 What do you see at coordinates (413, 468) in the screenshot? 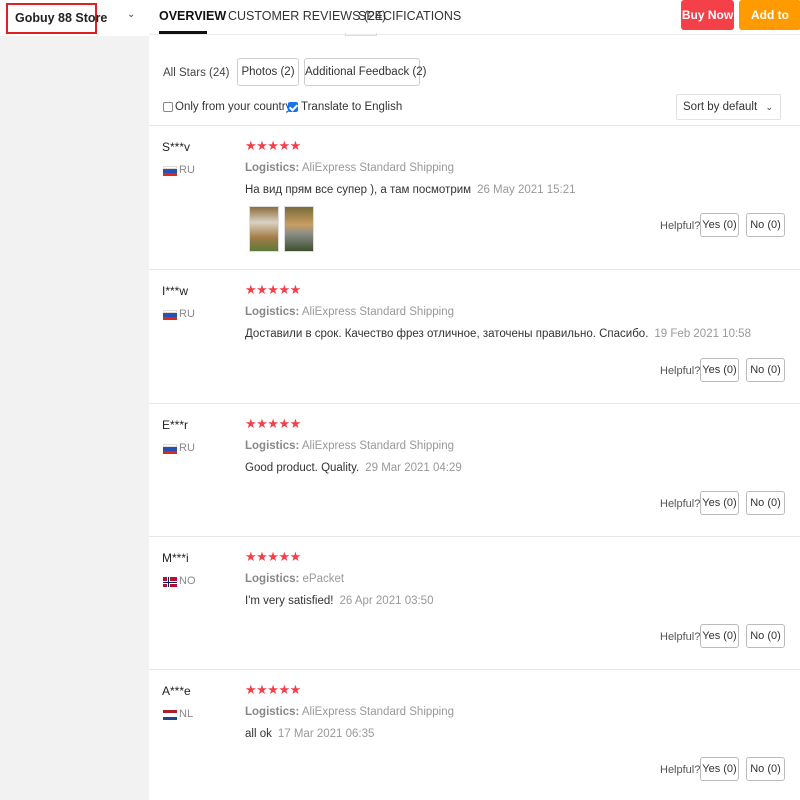
I see `review-date: 29 Mar 2021 04:29` at bounding box center [413, 468].